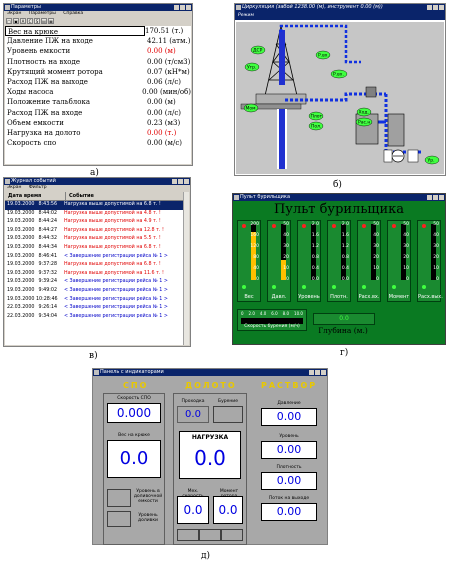 This screenshot has width=450, height=565. What do you see at coordinates (164, 143) in the screenshot?
I see `parameter-value: 0.00 (м/с)` at bounding box center [164, 143].